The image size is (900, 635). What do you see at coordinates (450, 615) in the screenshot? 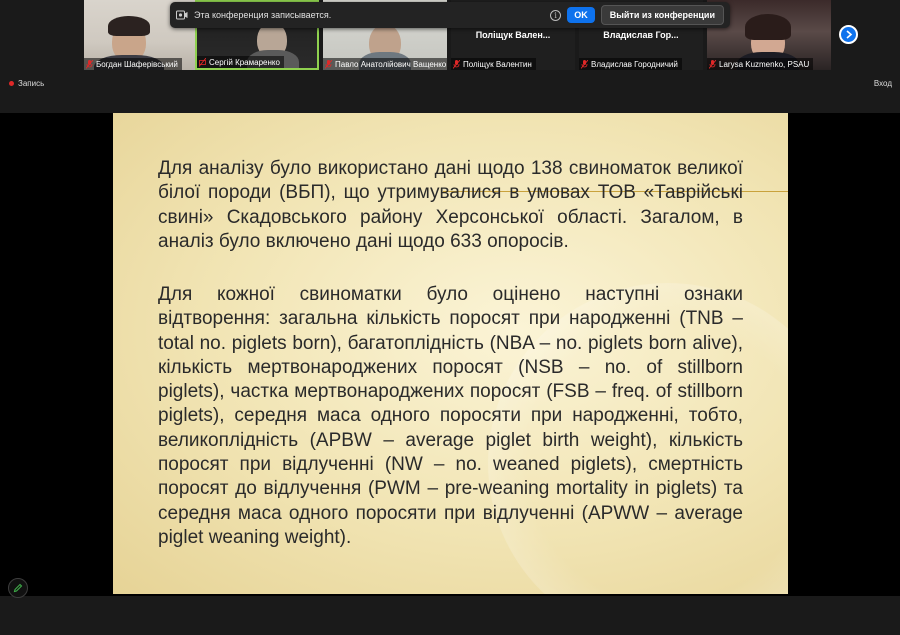
I see `bottom-bar` at bounding box center [450, 615].